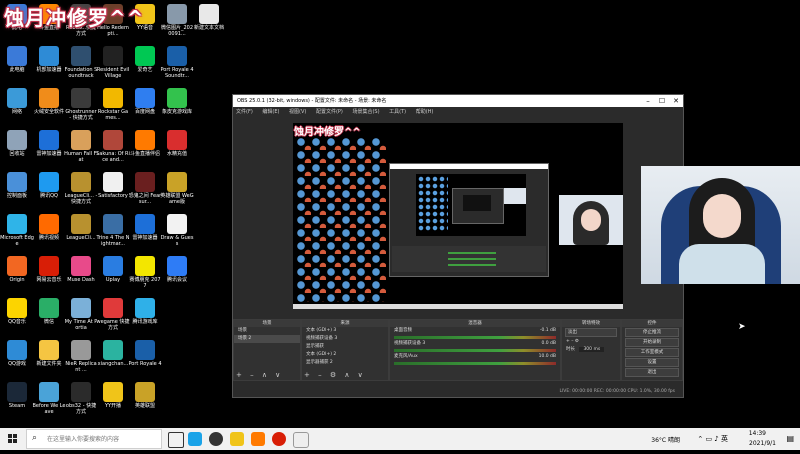 This screenshot has height=454, width=800. Describe the element at coordinates (81, 188) in the screenshot. I see `desktop-icon: LeagueCli... - 快捷方式` at that location.